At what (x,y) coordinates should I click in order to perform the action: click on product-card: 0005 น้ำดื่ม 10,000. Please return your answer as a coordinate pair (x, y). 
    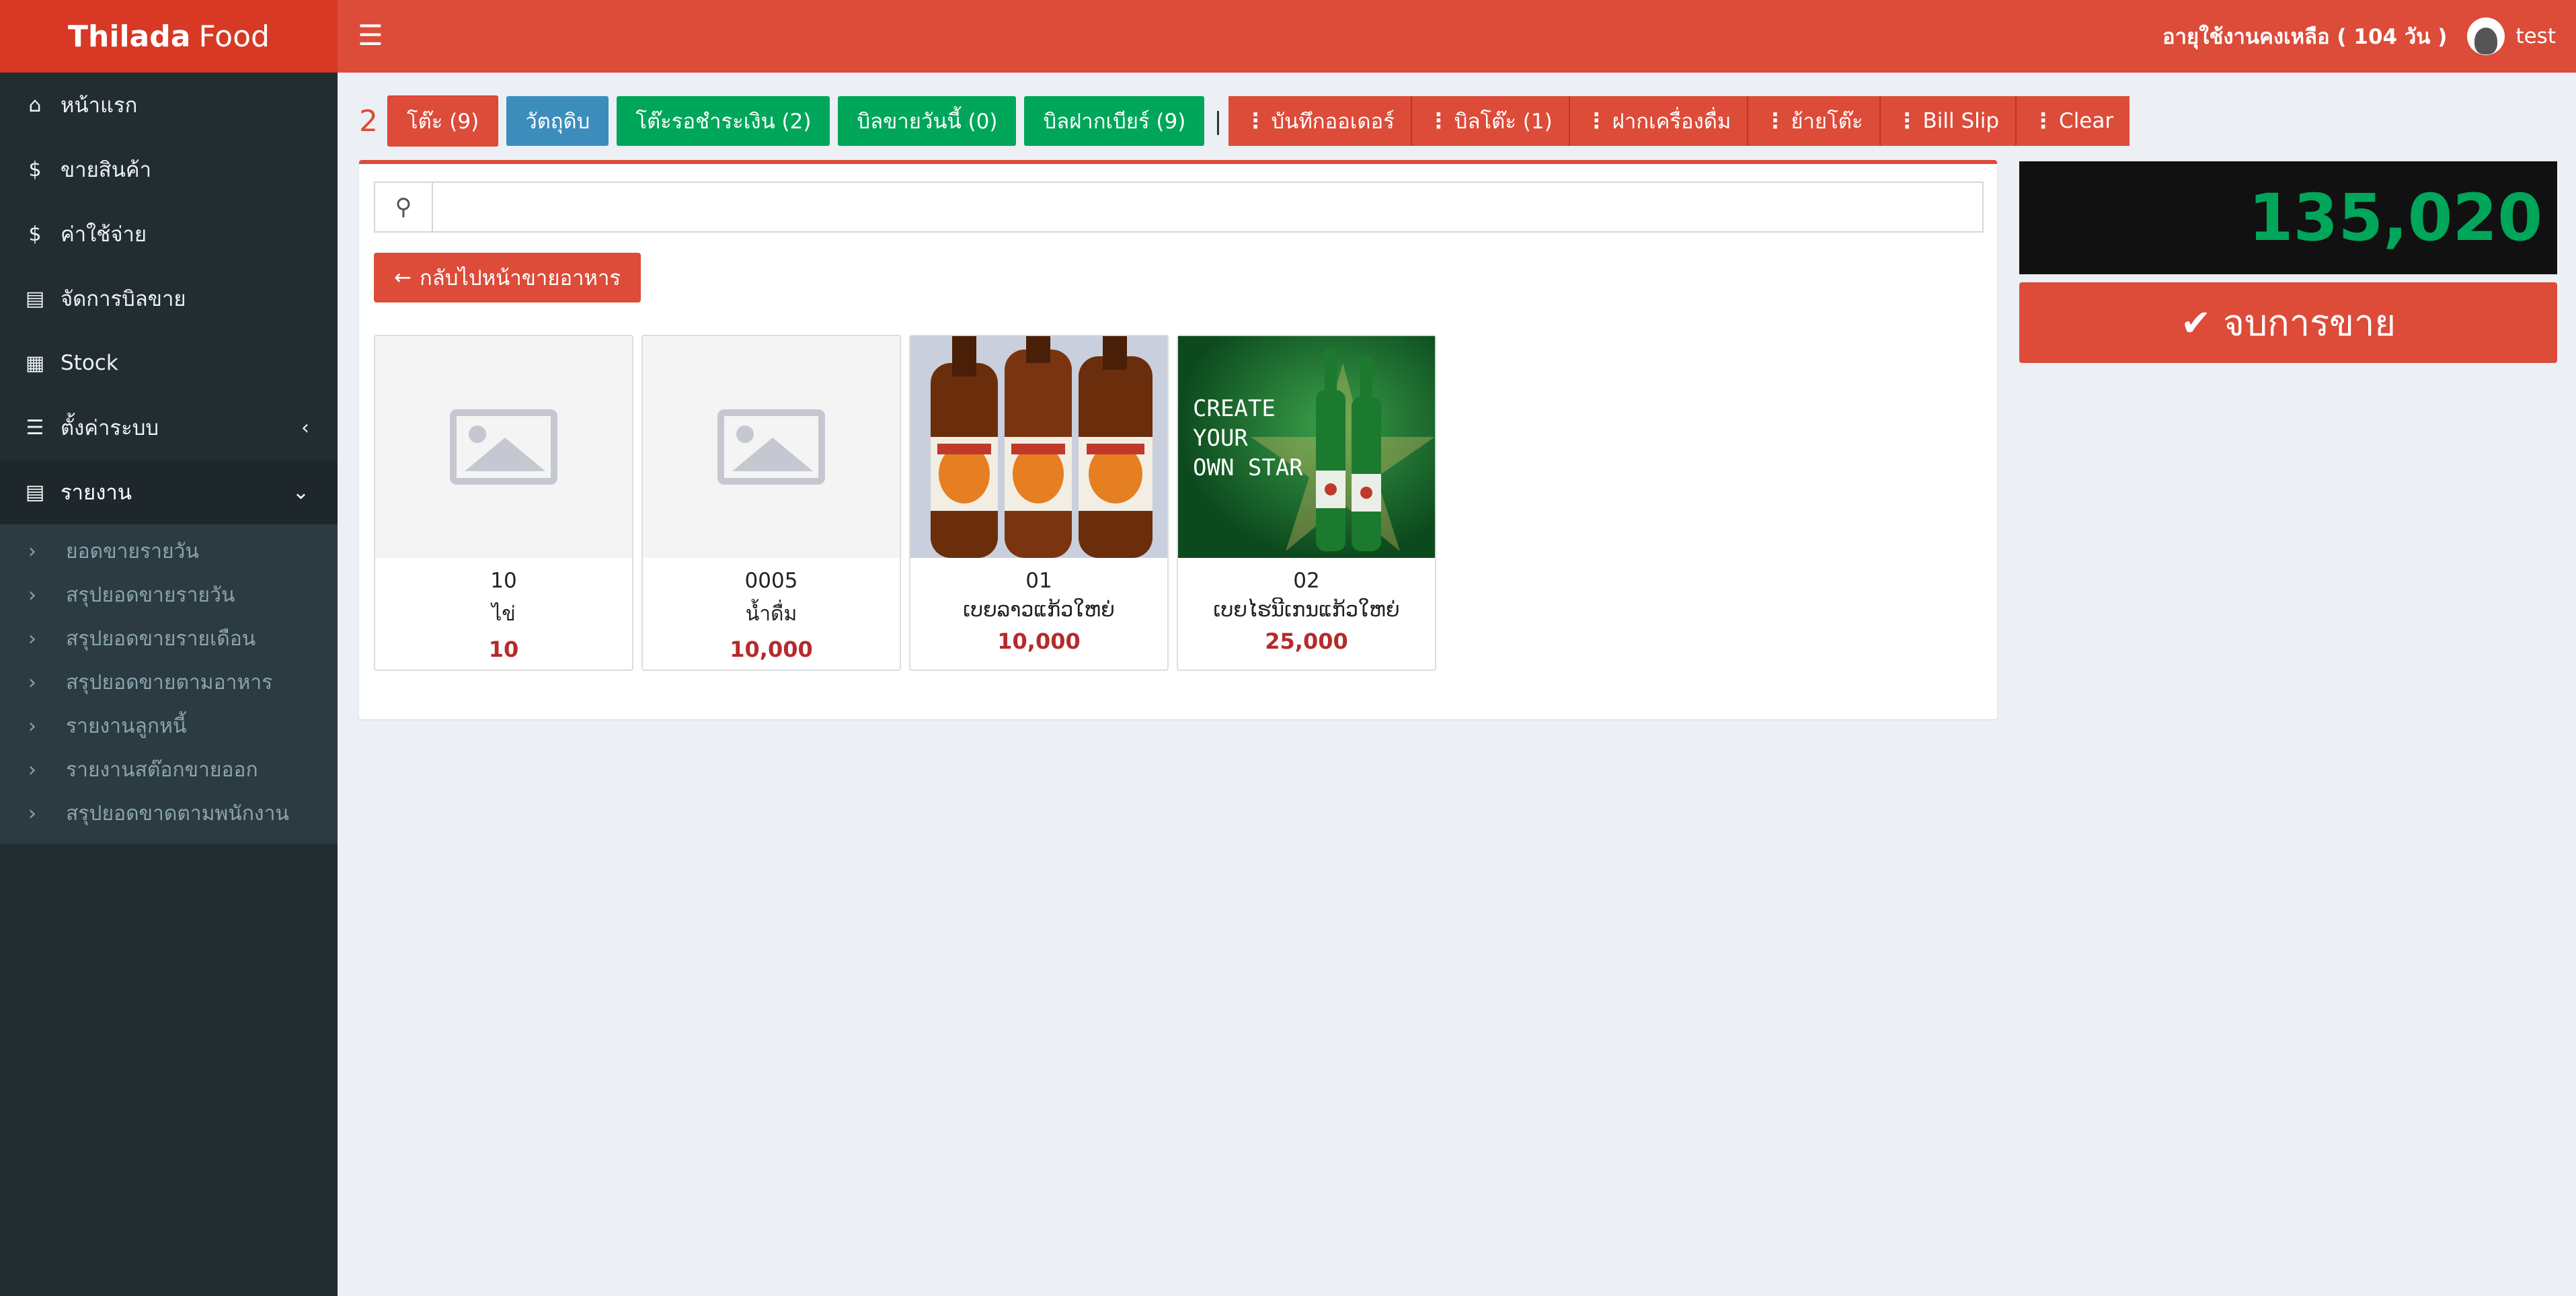
    Looking at the image, I should click on (771, 503).